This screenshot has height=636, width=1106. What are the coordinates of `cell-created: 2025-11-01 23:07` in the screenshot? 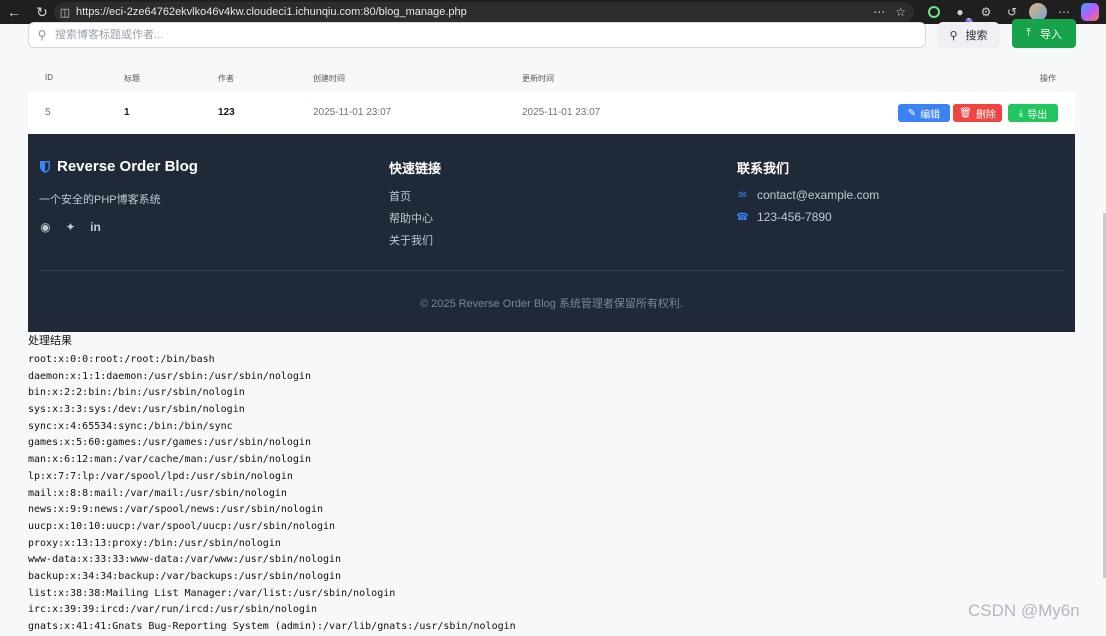 It's located at (352, 112).